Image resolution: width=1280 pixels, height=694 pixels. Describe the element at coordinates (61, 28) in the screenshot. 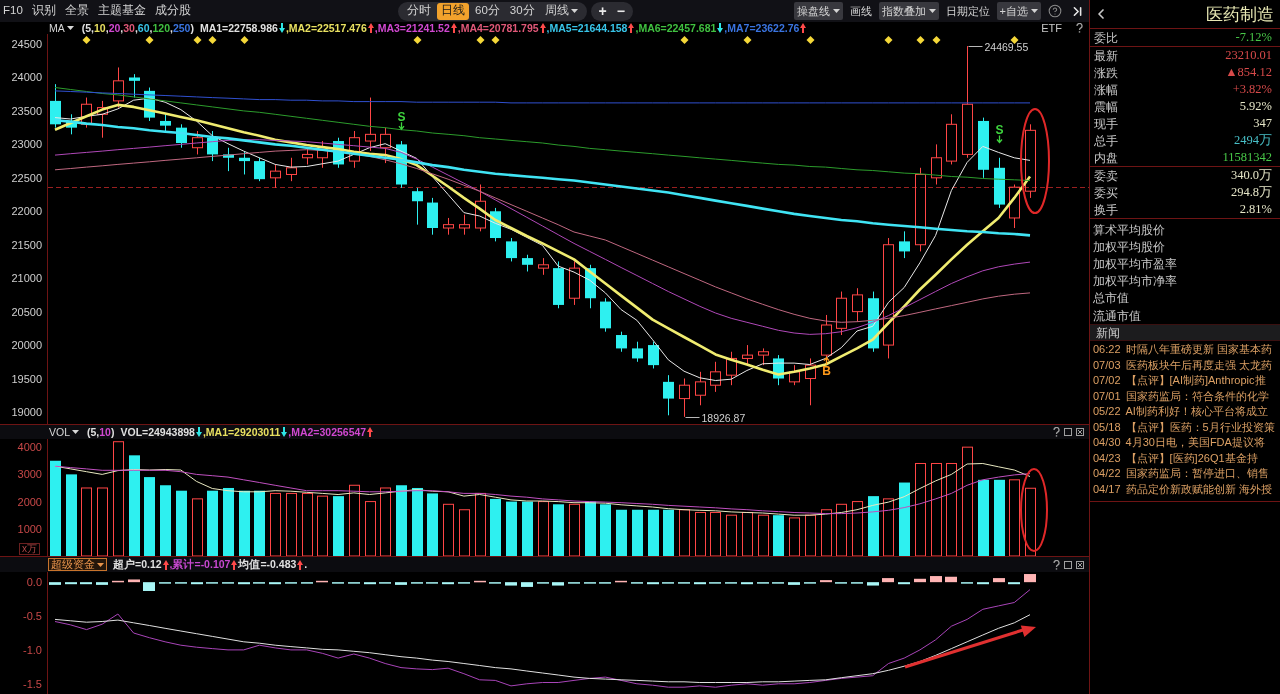

I see `indicator-menu: MA` at that location.